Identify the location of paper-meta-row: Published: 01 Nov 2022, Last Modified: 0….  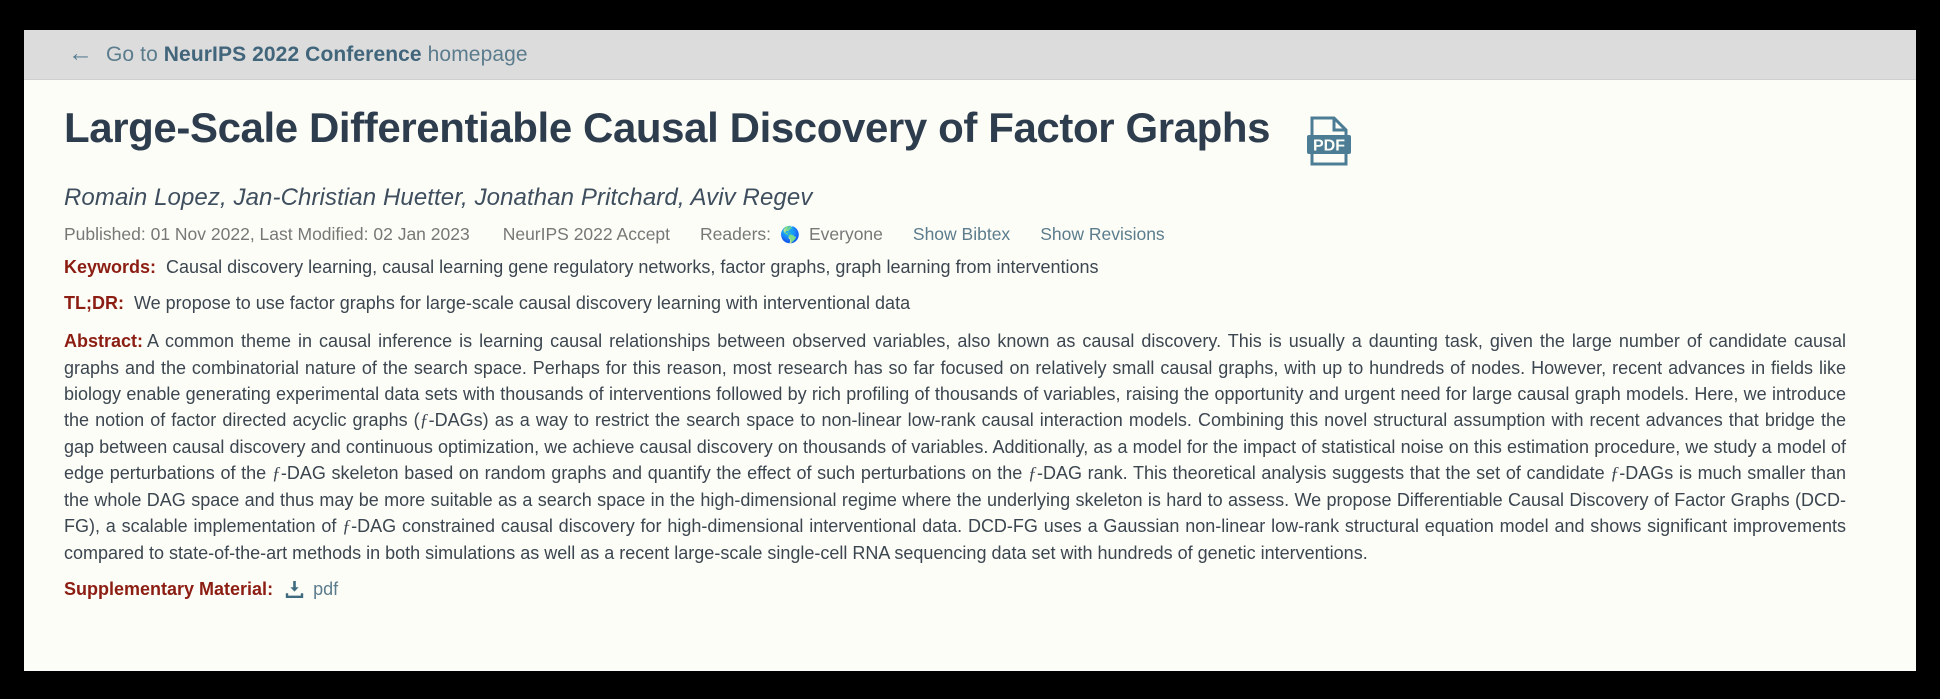
(970, 234).